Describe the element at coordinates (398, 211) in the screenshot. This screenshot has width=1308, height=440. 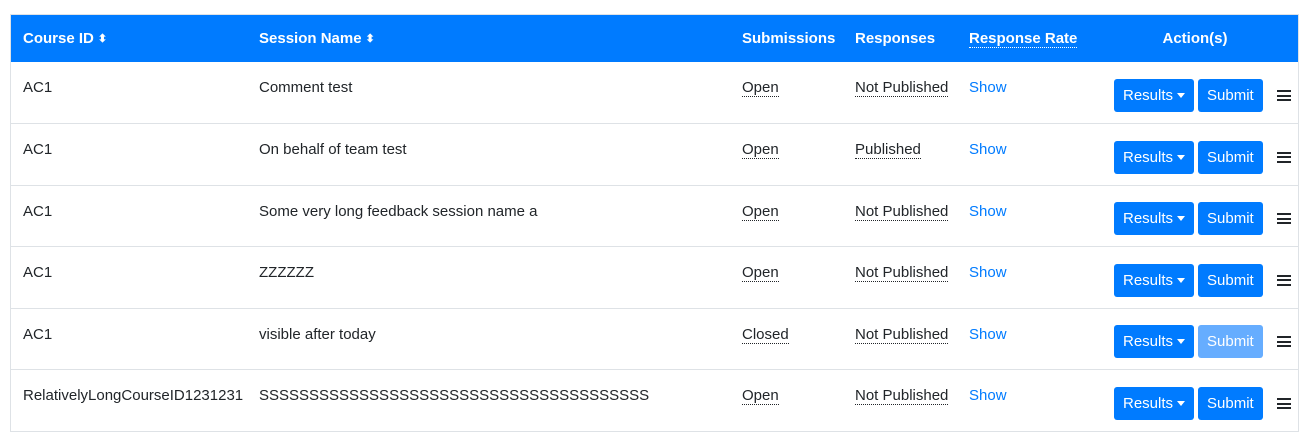
I see `cell-session-name: Some very long feedback session name a` at that location.